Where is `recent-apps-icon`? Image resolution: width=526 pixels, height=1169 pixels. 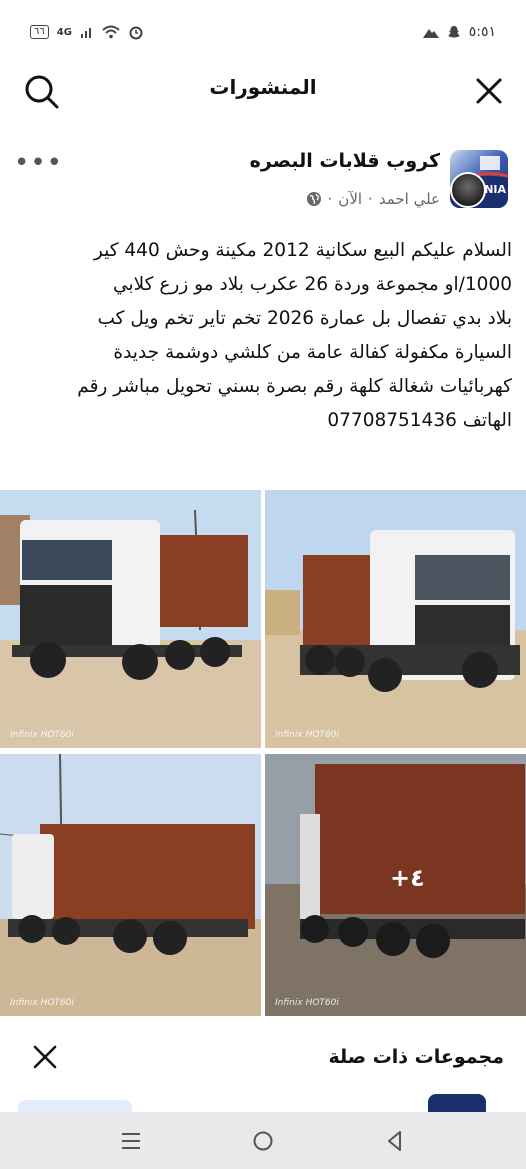 recent-apps-icon is located at coordinates (131, 1141).